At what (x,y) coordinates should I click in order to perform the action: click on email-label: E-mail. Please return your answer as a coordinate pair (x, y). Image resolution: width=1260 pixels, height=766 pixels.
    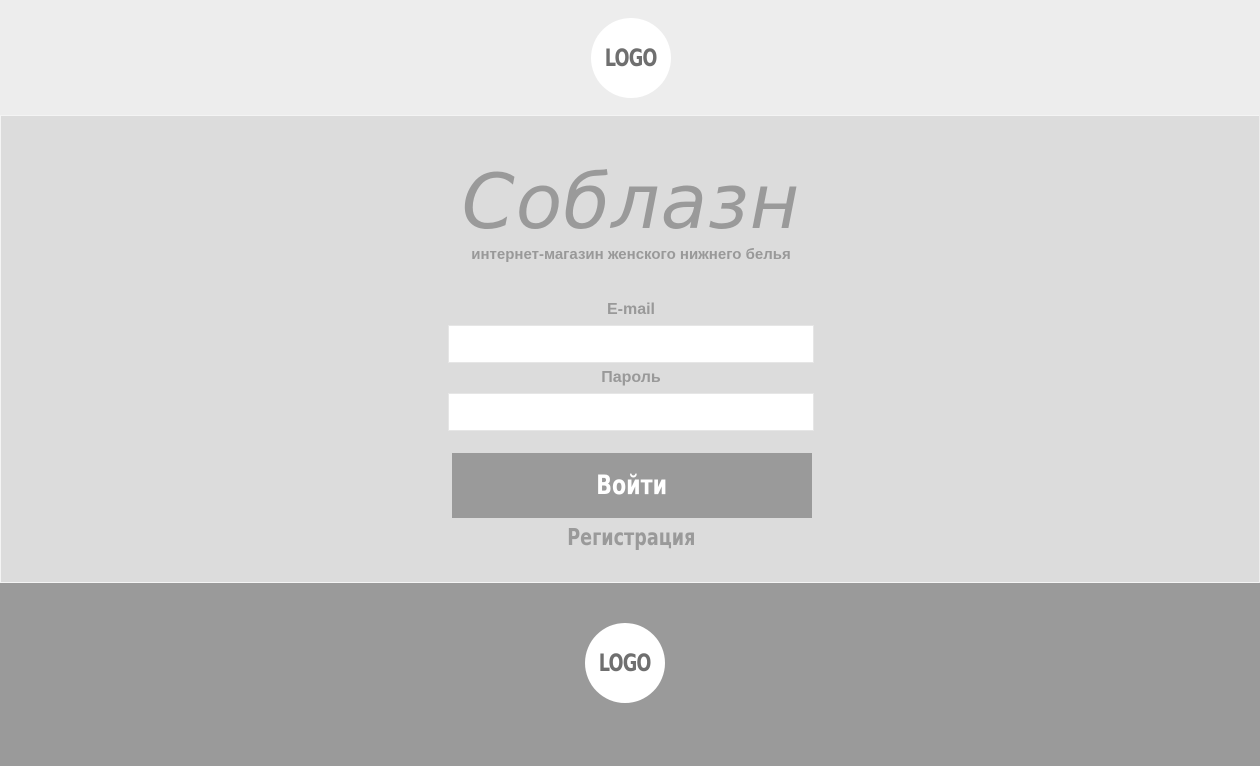
    Looking at the image, I should click on (630, 309).